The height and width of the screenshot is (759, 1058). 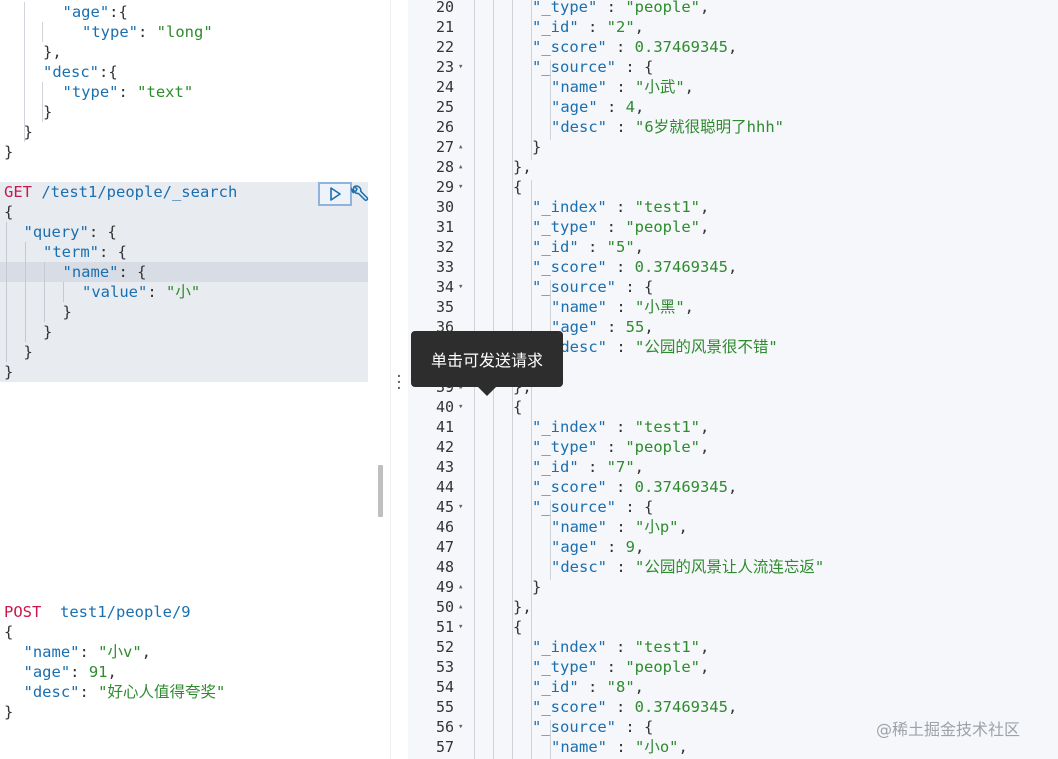 I want to click on line-number: 30, so click(x=444, y=207).